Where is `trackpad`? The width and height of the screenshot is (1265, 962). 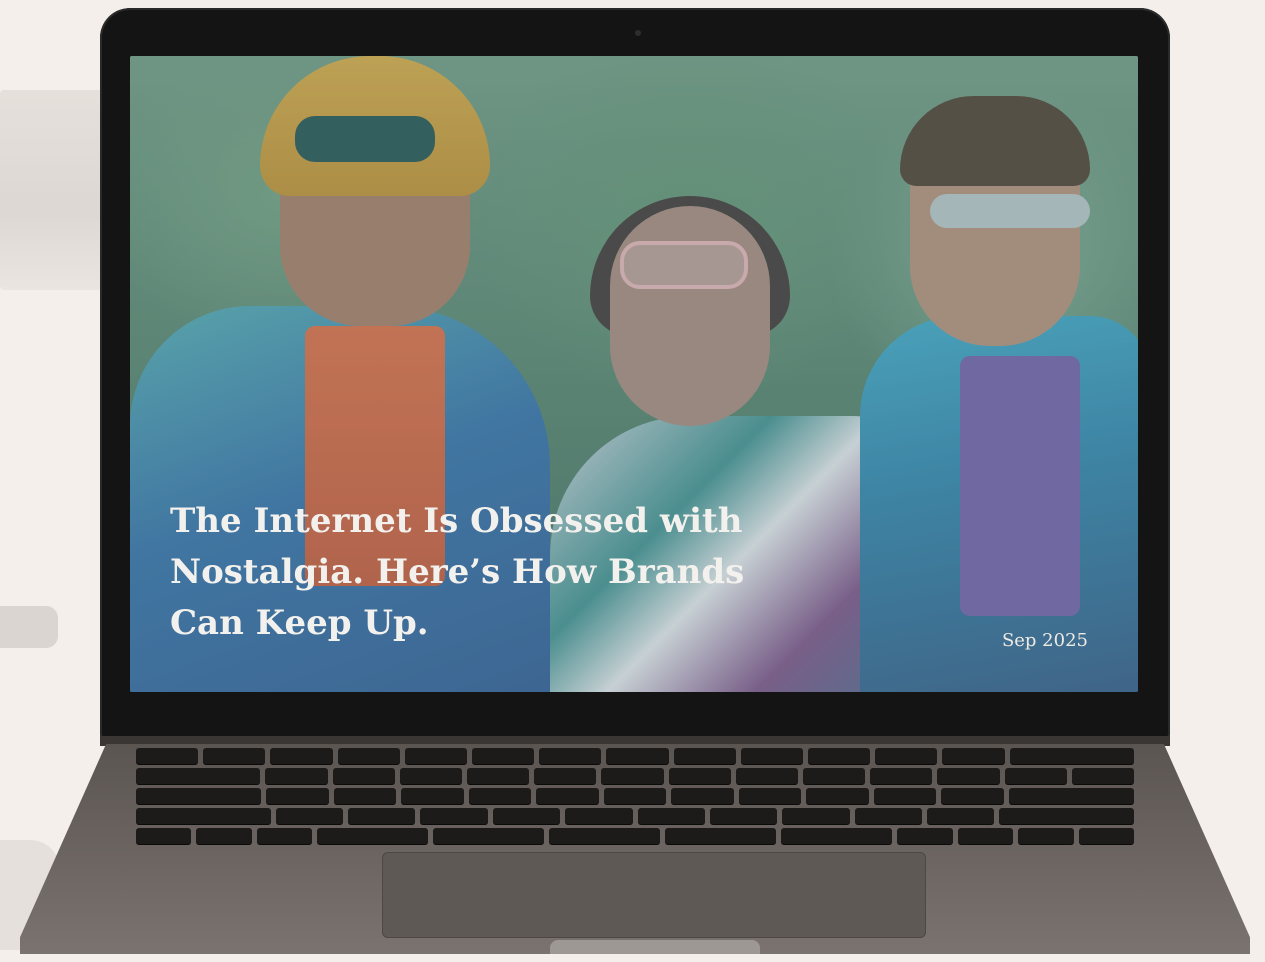 trackpad is located at coordinates (654, 895).